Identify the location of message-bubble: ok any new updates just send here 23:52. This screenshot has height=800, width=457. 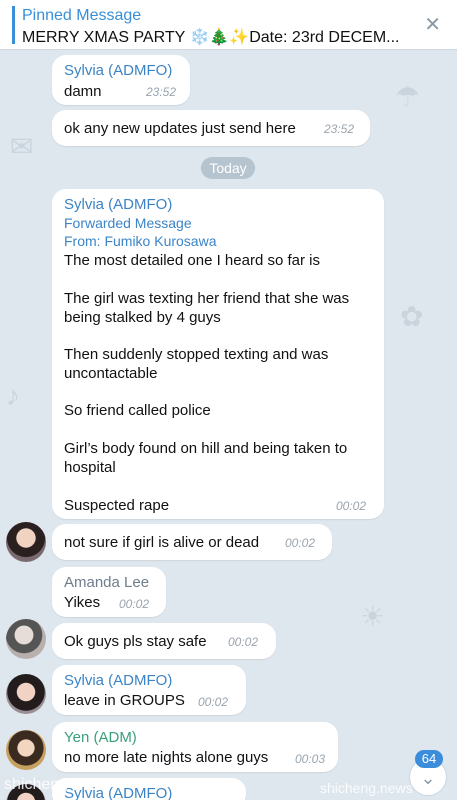
(211, 128).